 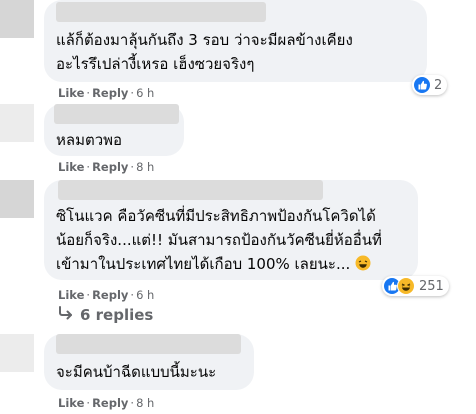 What do you see at coordinates (89, 140) in the screenshot?
I see `comment-text-line: หลมตวพอ` at bounding box center [89, 140].